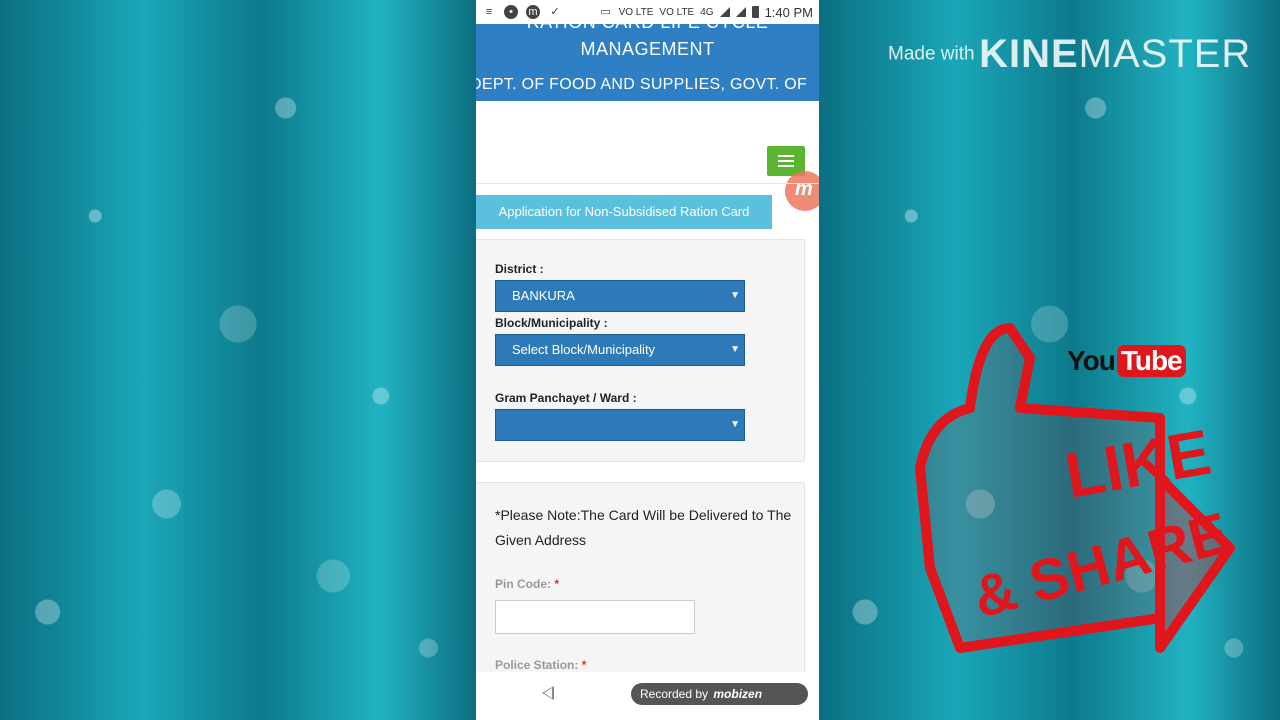  What do you see at coordinates (620, 350) in the screenshot?
I see `block-select: Select Block/Municipality ▼` at bounding box center [620, 350].